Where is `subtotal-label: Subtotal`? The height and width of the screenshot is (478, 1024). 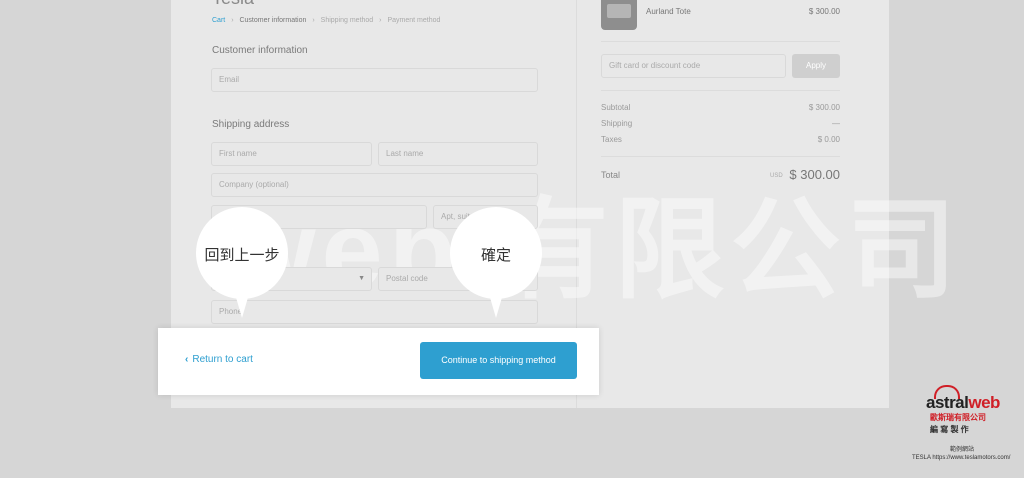 subtotal-label: Subtotal is located at coordinates (616, 107).